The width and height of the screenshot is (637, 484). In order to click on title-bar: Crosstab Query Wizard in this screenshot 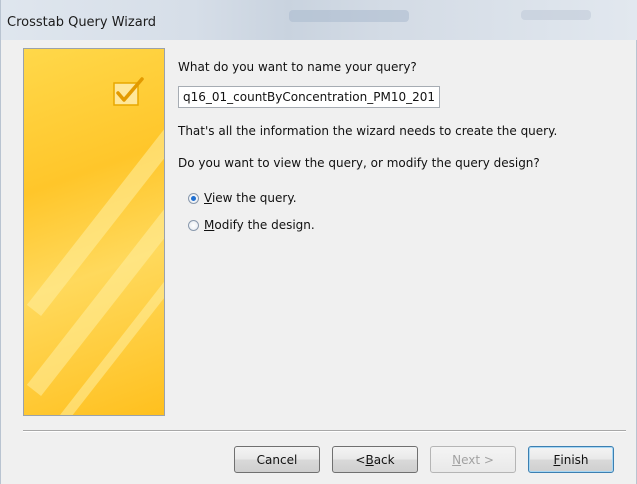, I will do `click(319, 20)`.